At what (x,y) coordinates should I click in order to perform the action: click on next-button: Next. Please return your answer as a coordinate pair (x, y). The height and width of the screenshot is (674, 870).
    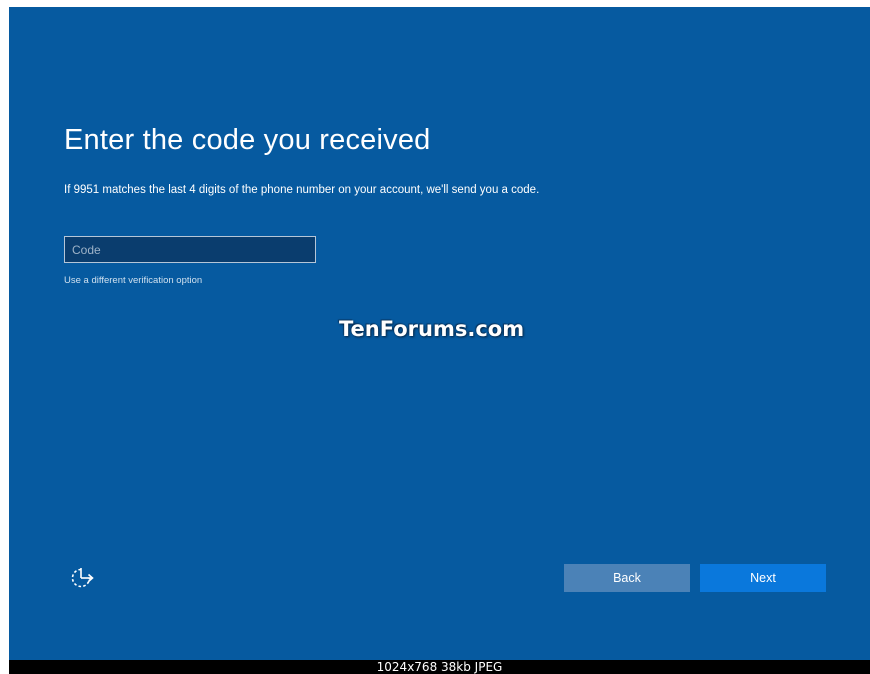
    Looking at the image, I should click on (763, 578).